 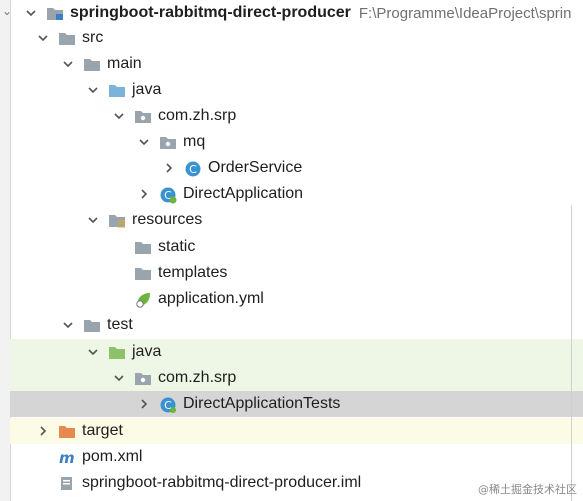 I want to click on spring-boot-class-icon: C, so click(x=168, y=195).